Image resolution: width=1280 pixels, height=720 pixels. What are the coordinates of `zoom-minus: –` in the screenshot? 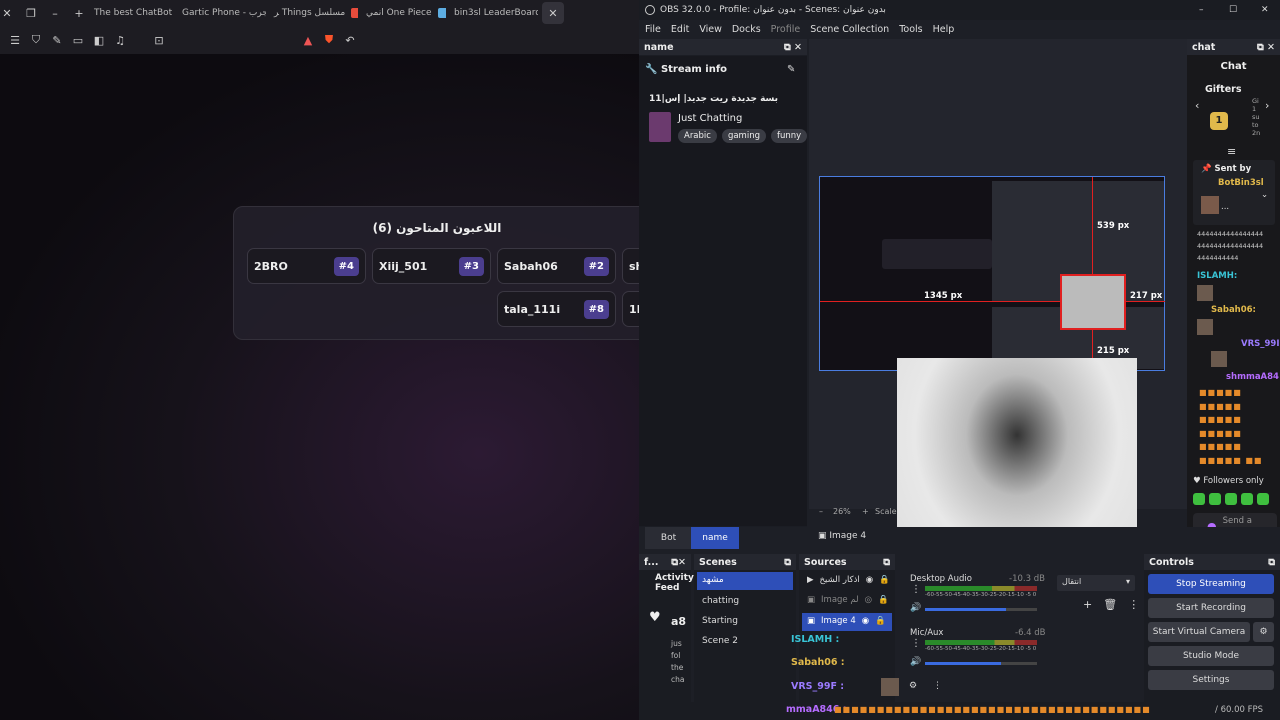 It's located at (821, 511).